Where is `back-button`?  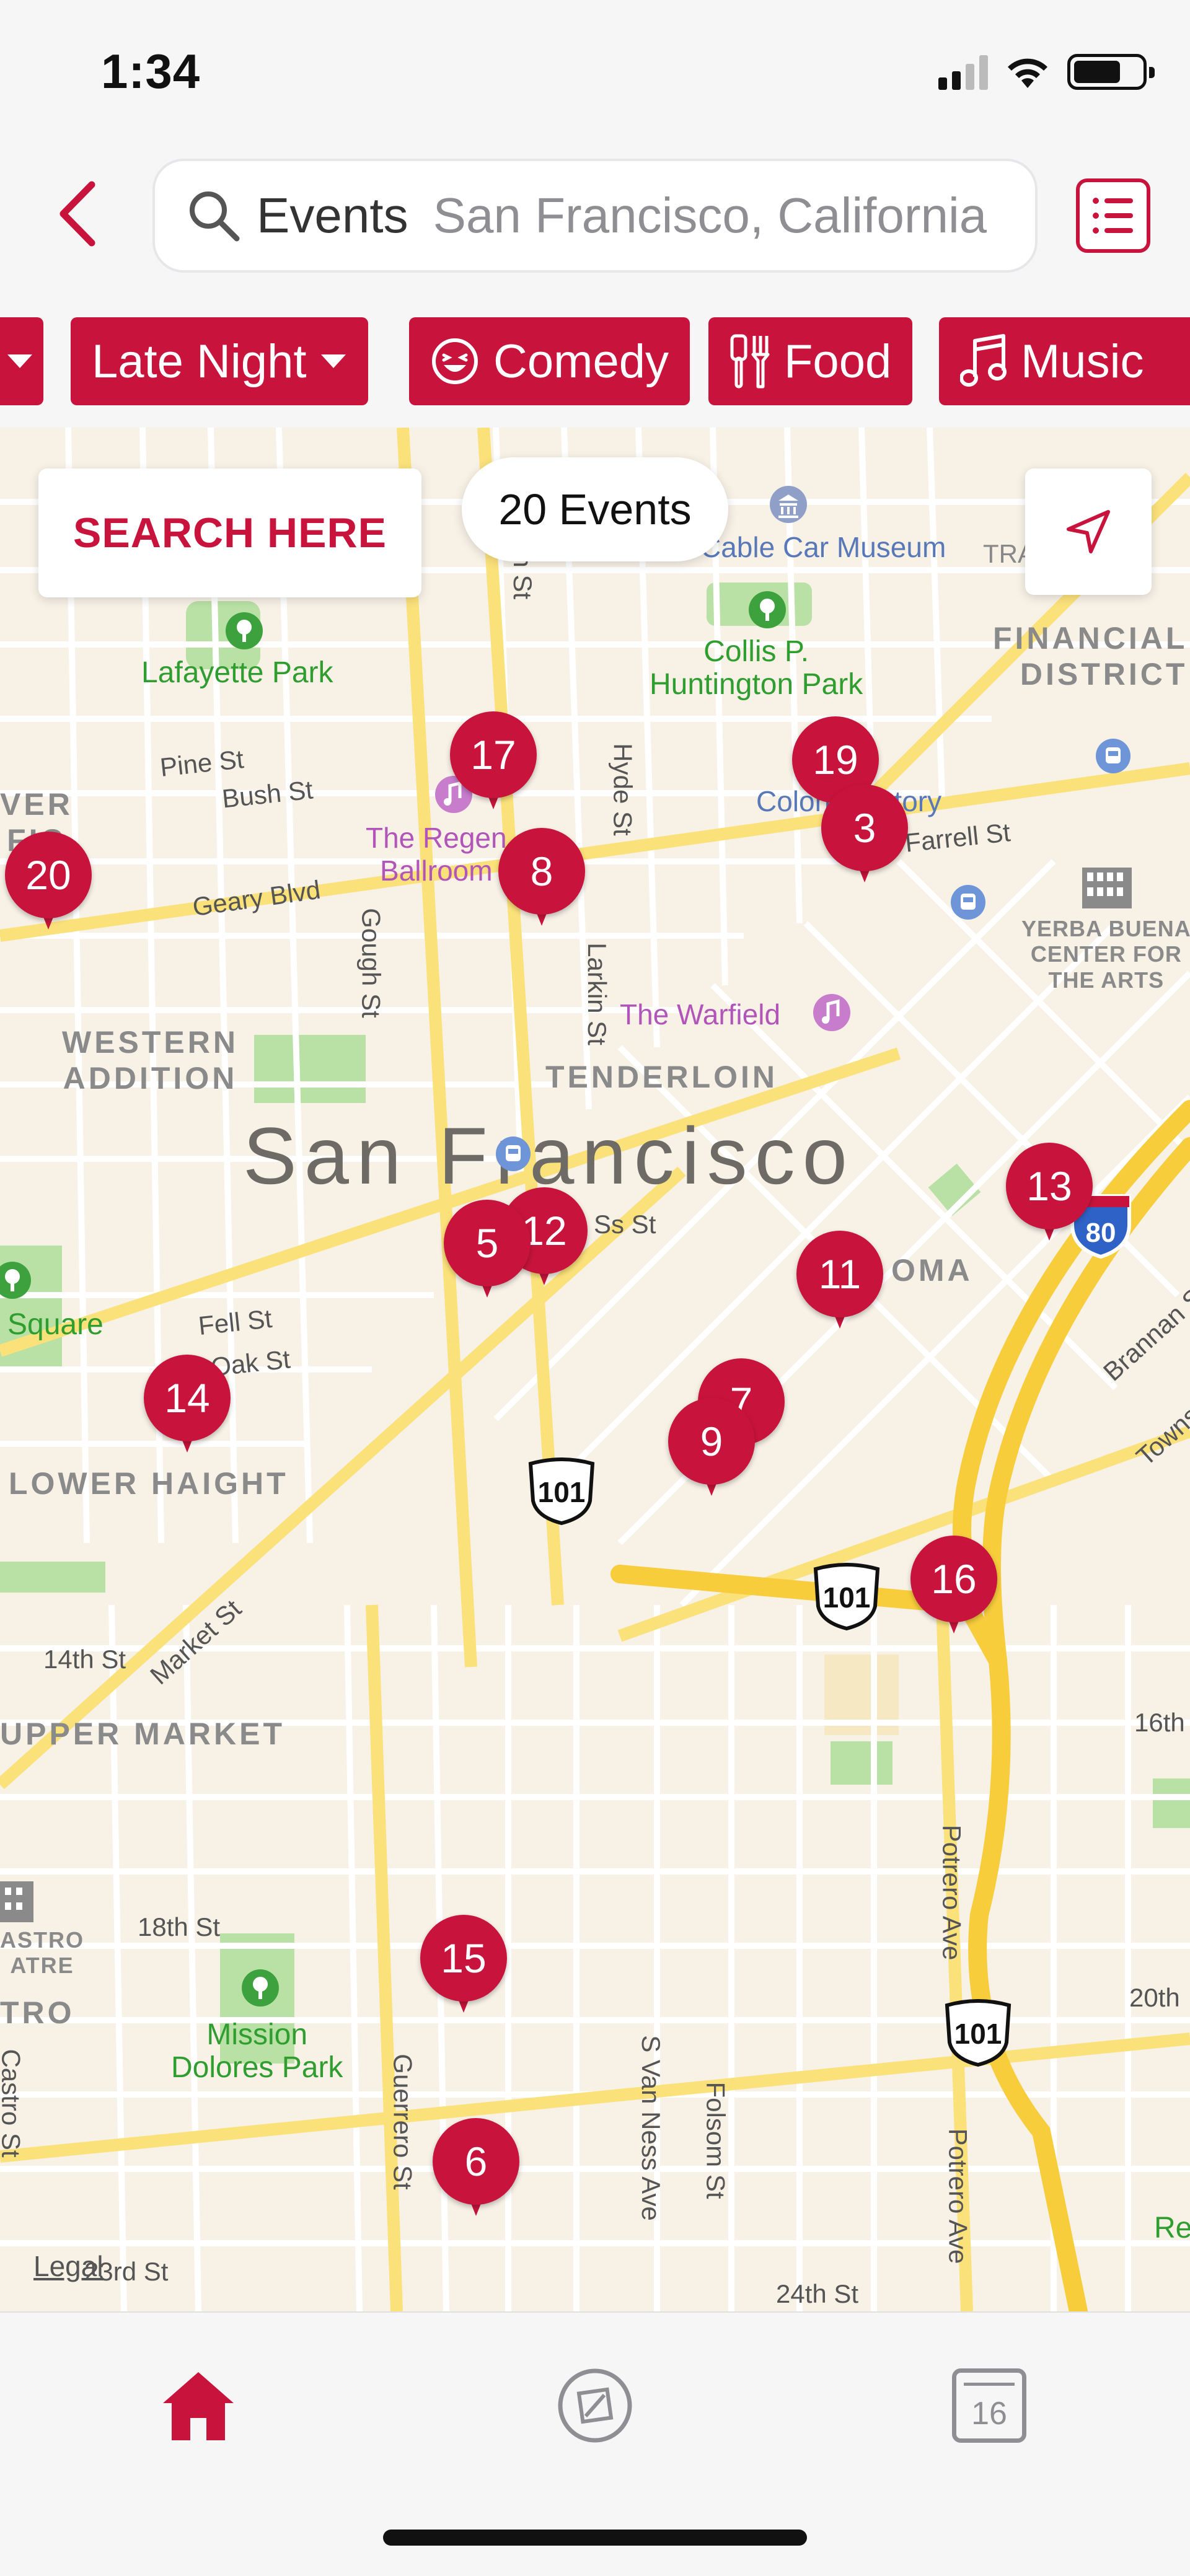
back-button is located at coordinates (77, 214).